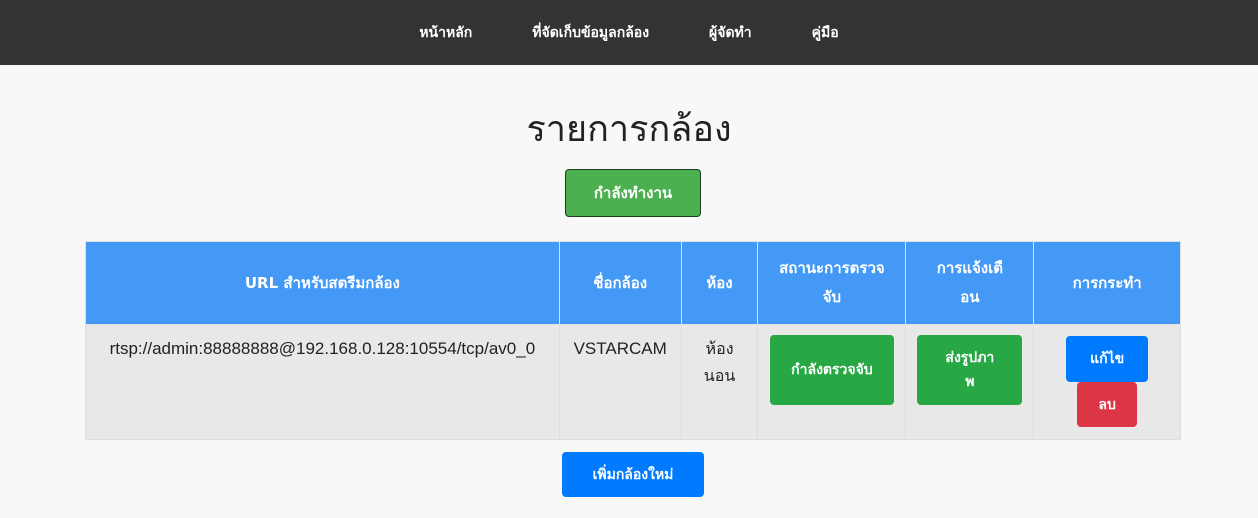  I want to click on column-header-detection-status: สถานะการตรวจจับ, so click(832, 283).